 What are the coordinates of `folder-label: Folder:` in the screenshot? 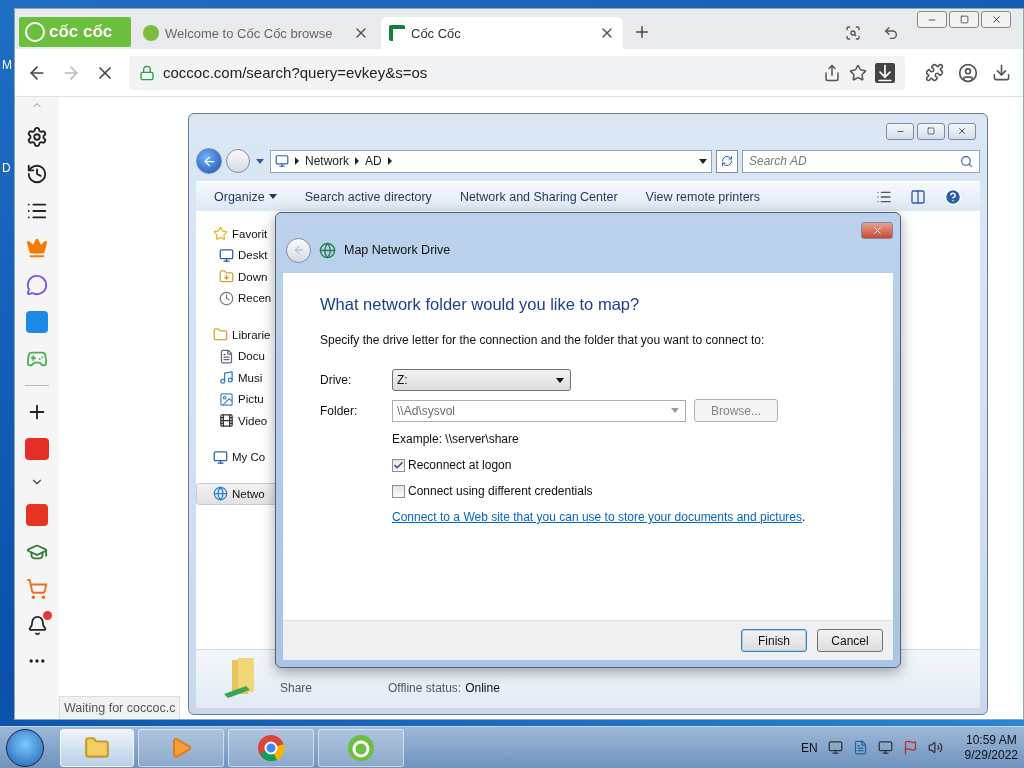 It's located at (339, 410).